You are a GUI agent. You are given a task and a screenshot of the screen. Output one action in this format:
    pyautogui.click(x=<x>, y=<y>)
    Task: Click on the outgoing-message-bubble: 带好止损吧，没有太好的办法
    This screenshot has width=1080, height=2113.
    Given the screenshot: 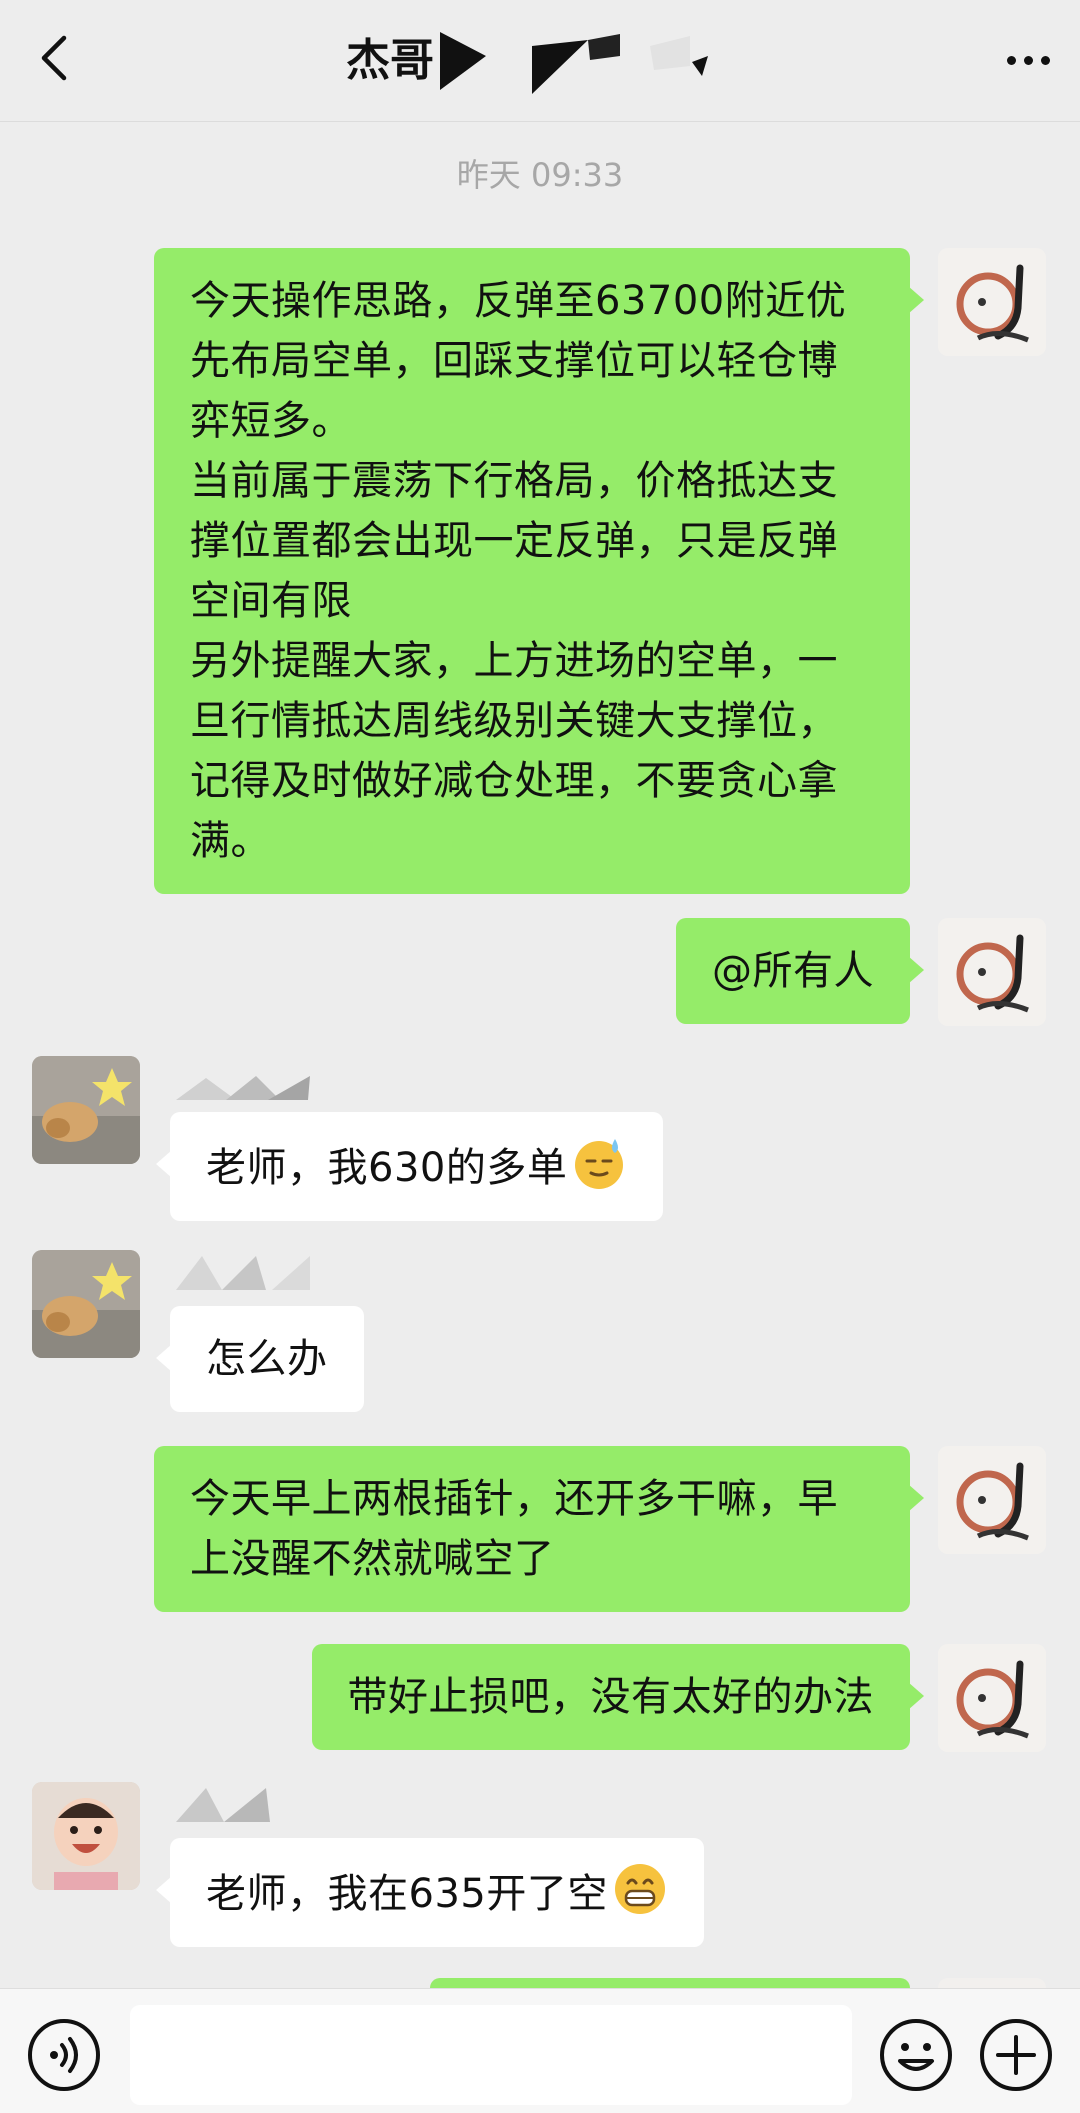 What is the action you would take?
    pyautogui.click(x=617, y=1697)
    